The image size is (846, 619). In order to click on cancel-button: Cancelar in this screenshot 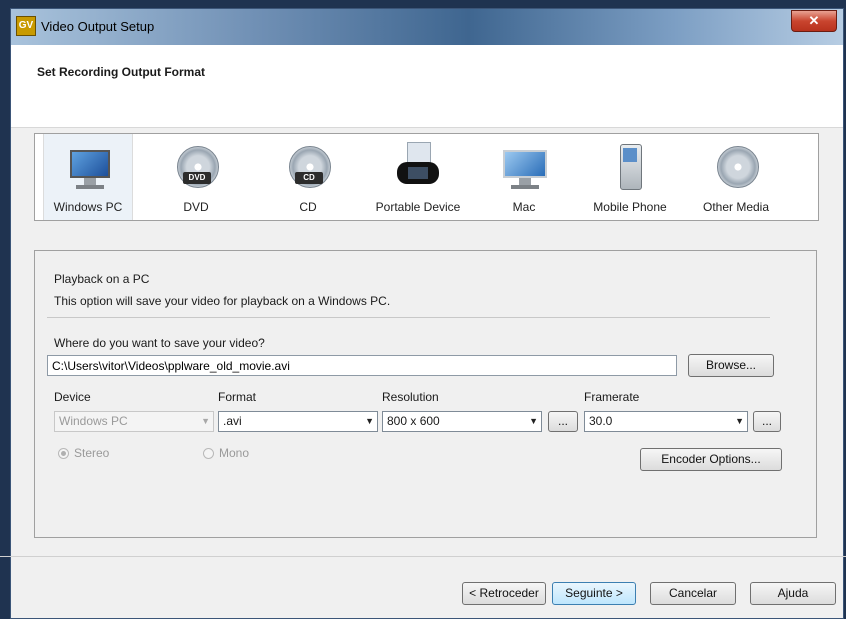, I will do `click(693, 593)`.